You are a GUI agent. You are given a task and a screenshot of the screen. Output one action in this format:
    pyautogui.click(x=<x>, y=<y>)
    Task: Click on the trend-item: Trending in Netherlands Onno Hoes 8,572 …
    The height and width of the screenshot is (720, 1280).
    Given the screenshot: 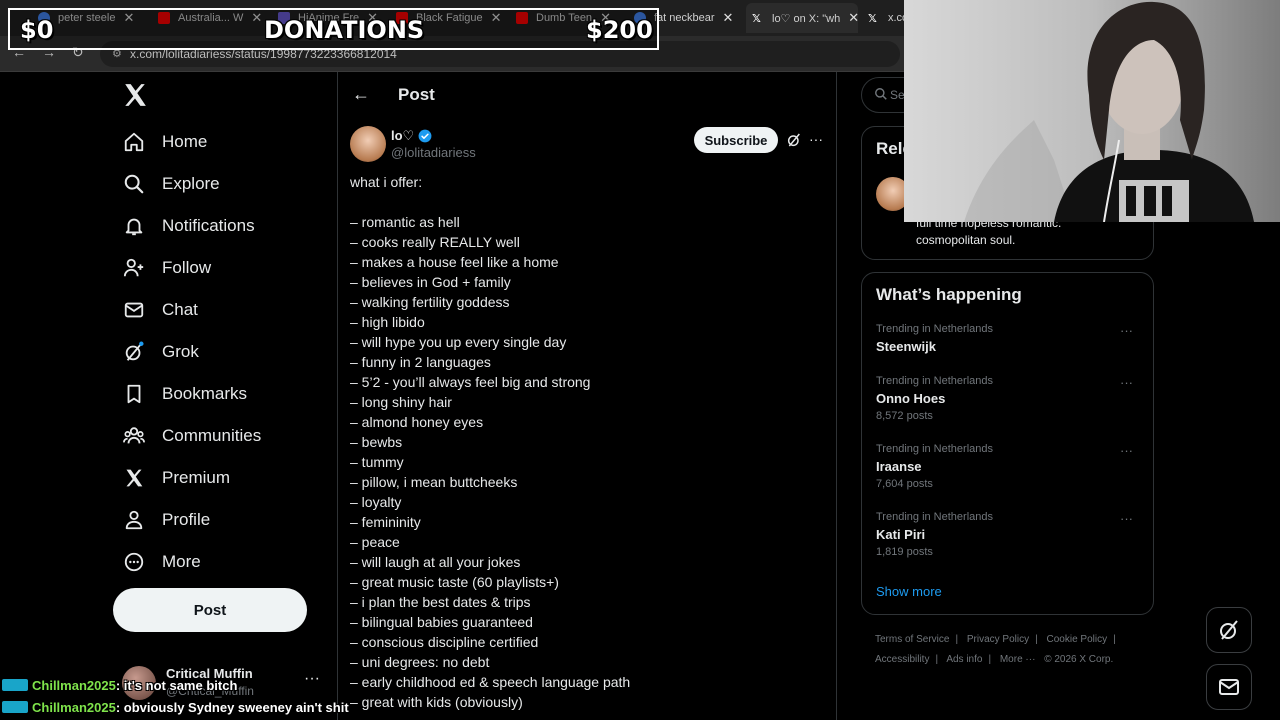 What is the action you would take?
    pyautogui.click(x=1008, y=398)
    